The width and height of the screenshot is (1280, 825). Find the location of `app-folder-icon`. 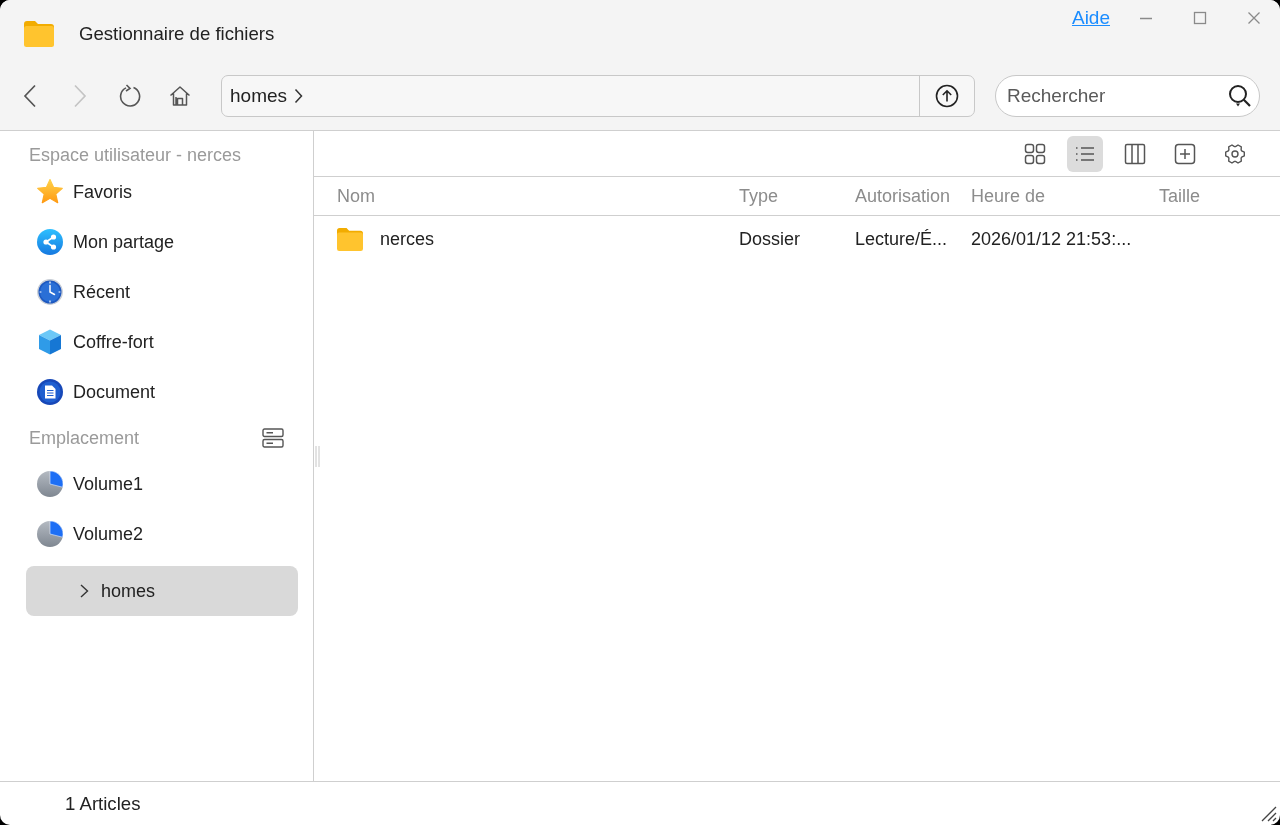

app-folder-icon is located at coordinates (39, 34).